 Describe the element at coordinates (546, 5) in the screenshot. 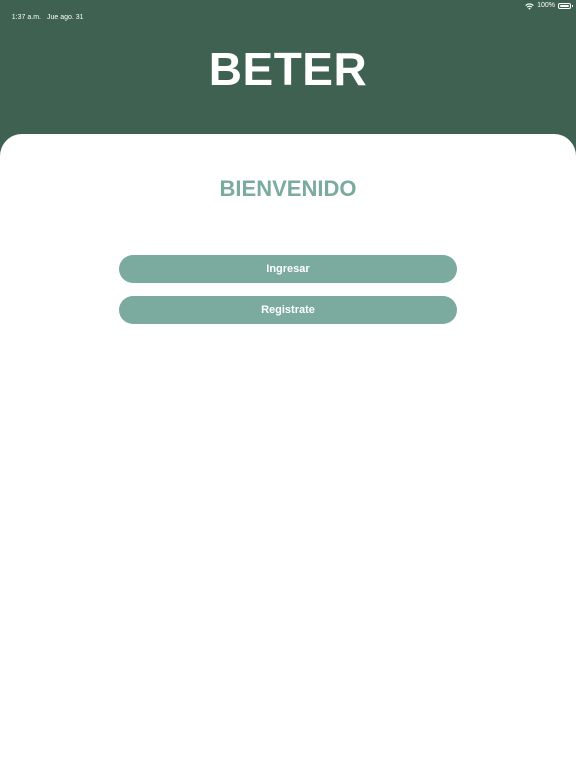

I see `battery-percent: 100%` at that location.